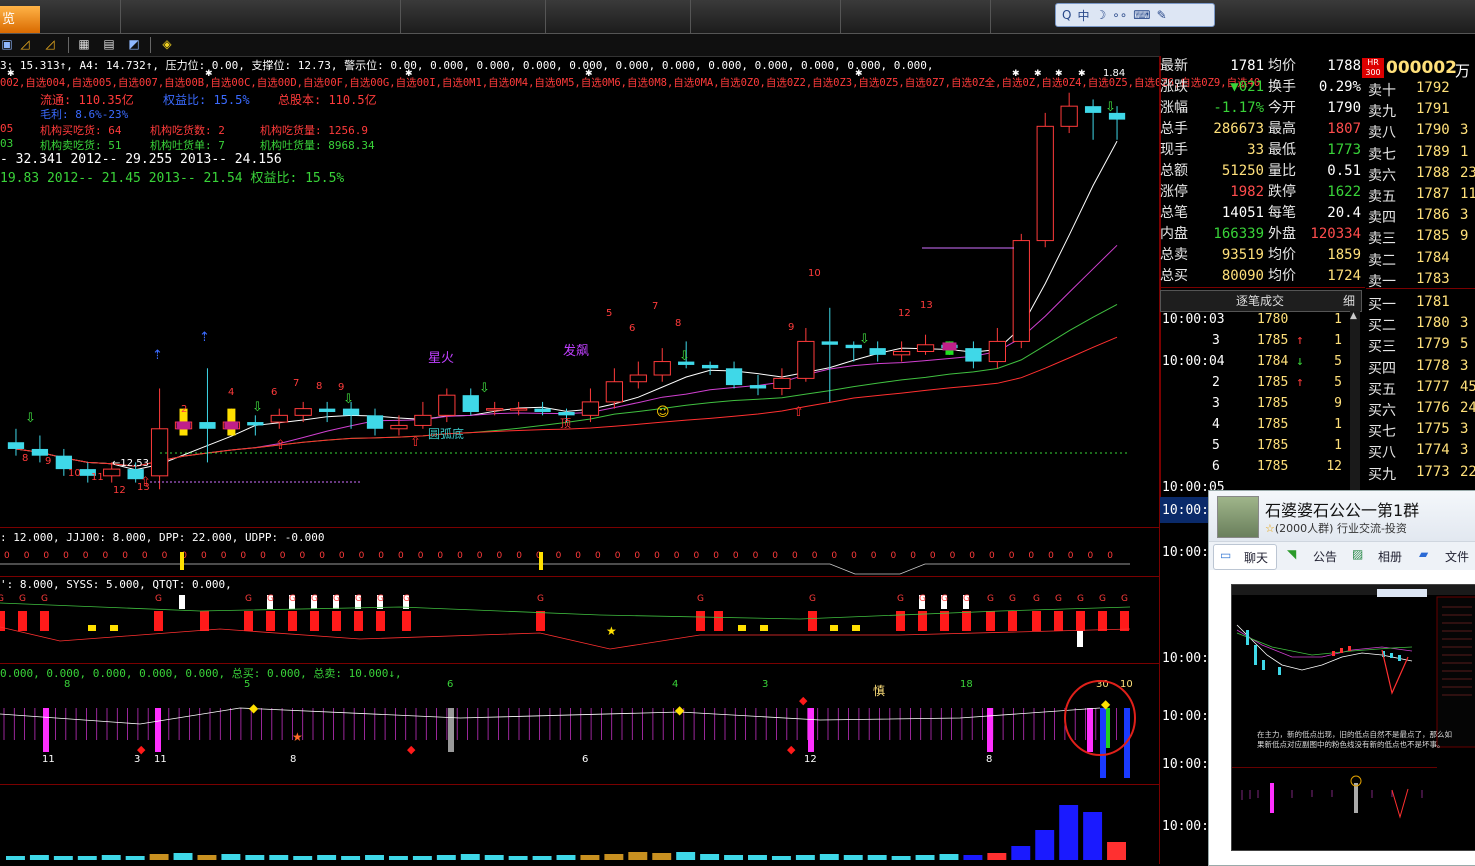 This screenshot has width=1475, height=866. I want to click on ime-language-icon: 中, so click(1083, 15).